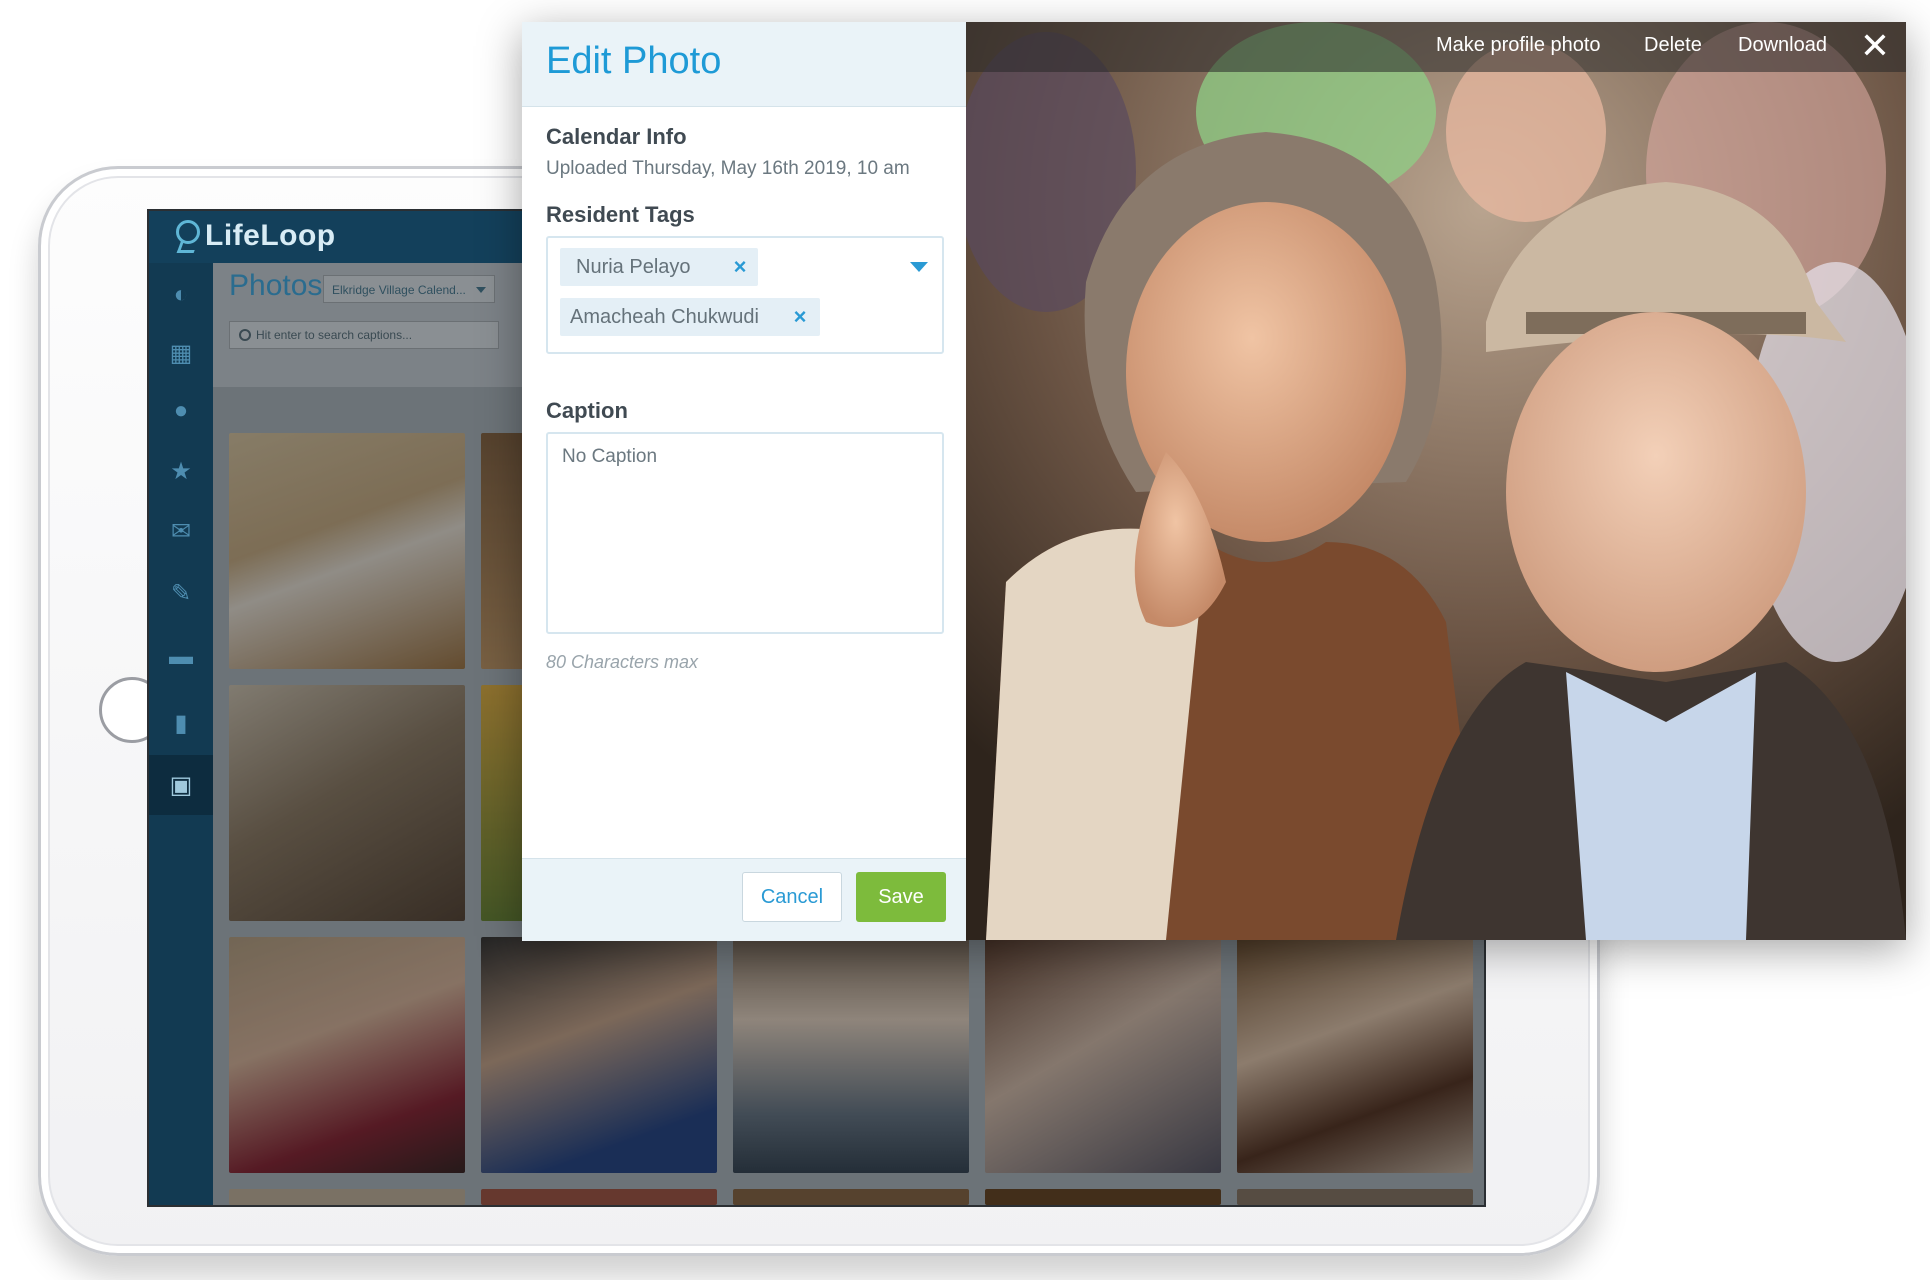  I want to click on dialog-header: Edit Photo, so click(744, 64).